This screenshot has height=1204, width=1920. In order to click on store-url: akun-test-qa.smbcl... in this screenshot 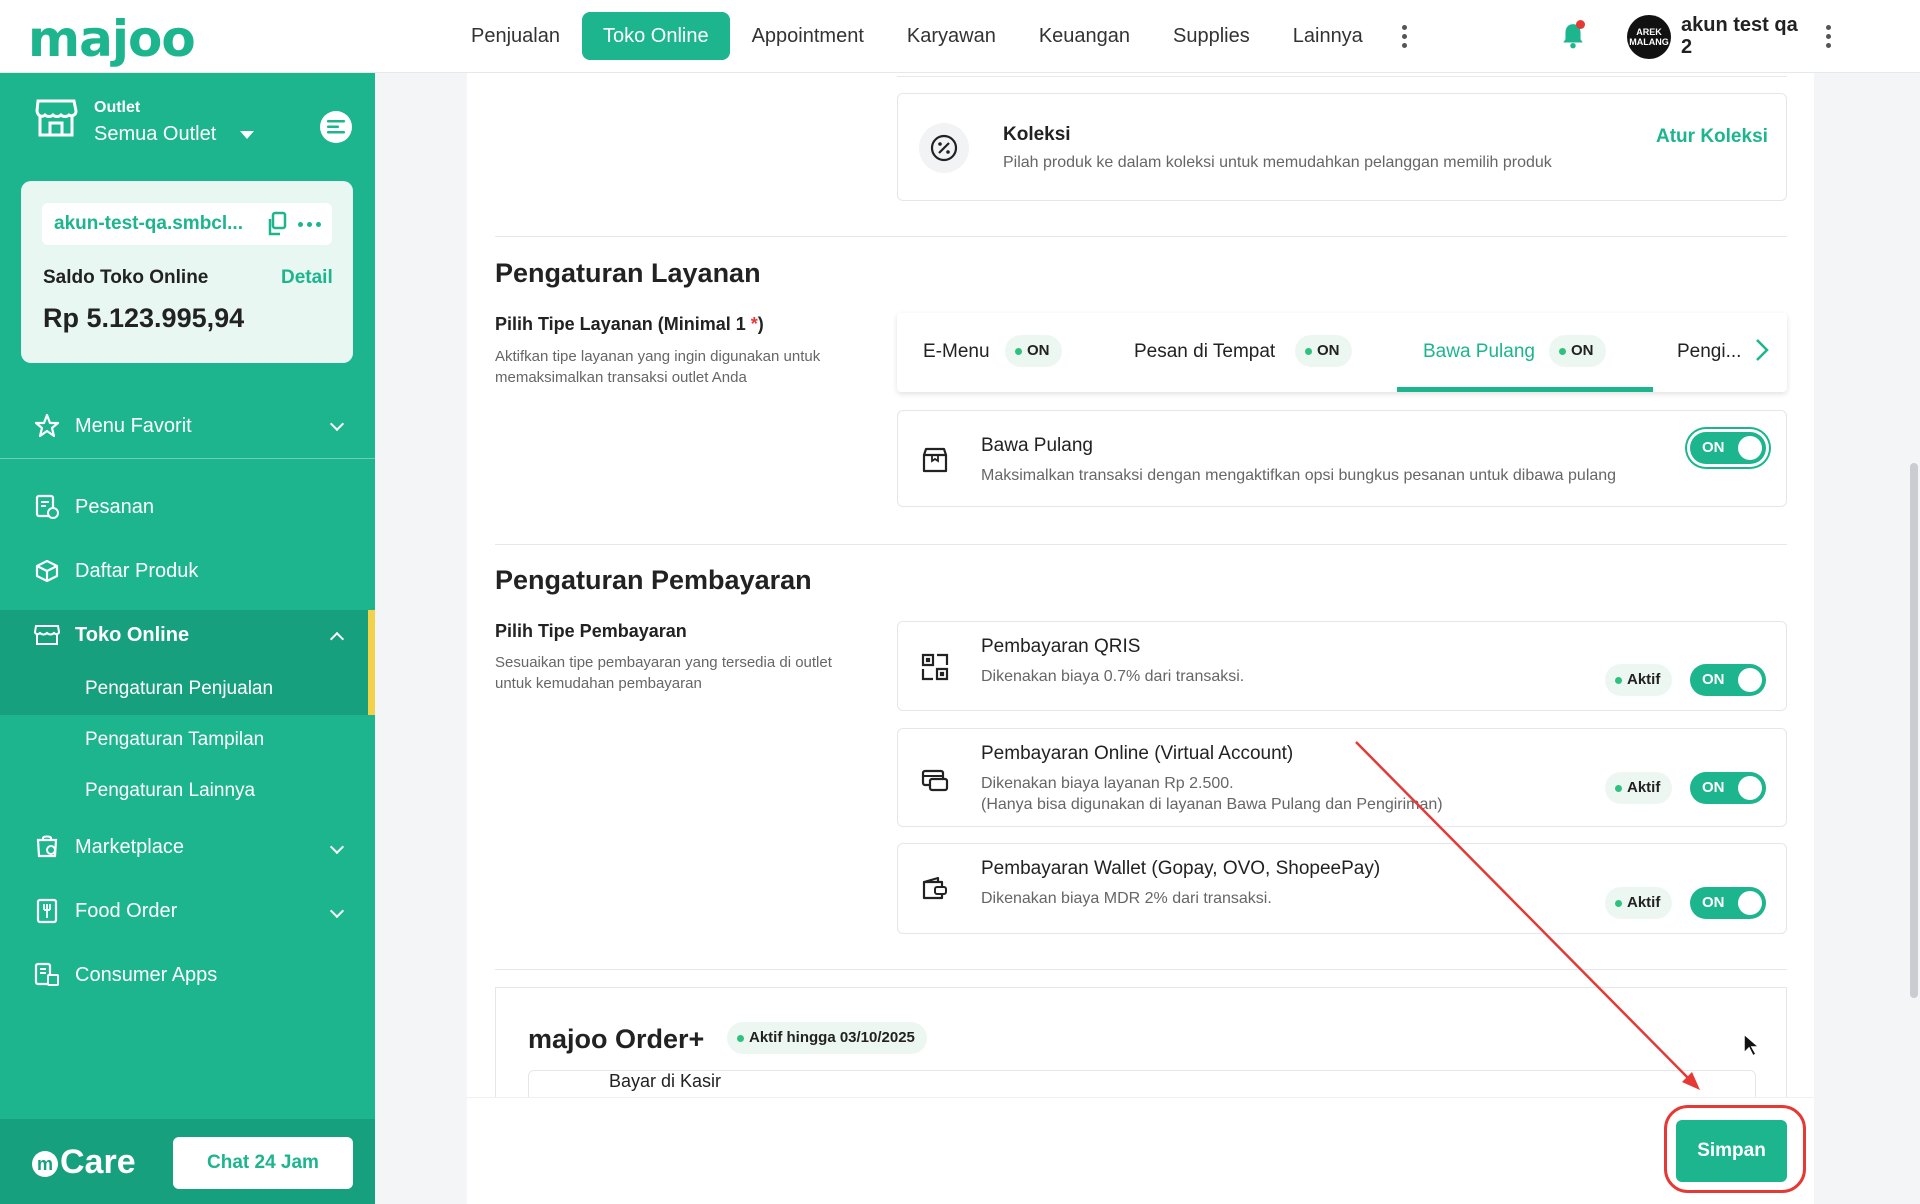, I will do `click(154, 224)`.